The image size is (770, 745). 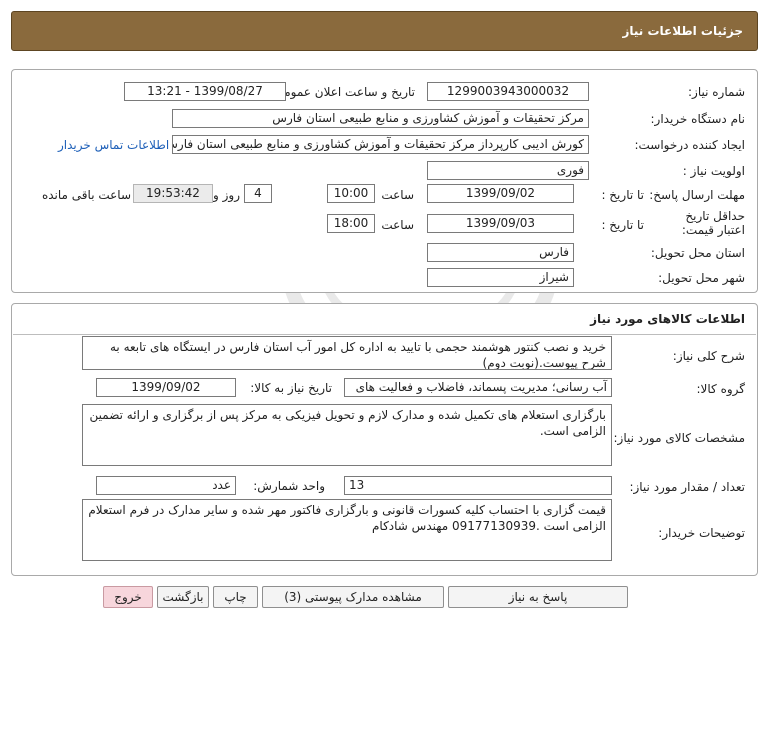 What do you see at coordinates (173, 193) in the screenshot?
I see `remaining-time-field: 19:53:42` at bounding box center [173, 193].